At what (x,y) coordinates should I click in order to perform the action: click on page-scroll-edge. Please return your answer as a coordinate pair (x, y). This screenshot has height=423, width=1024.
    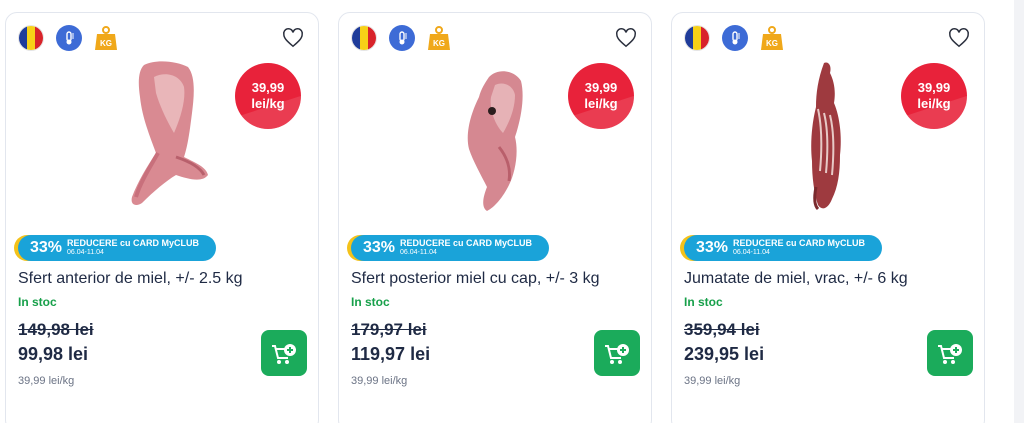
    Looking at the image, I should click on (1019, 211).